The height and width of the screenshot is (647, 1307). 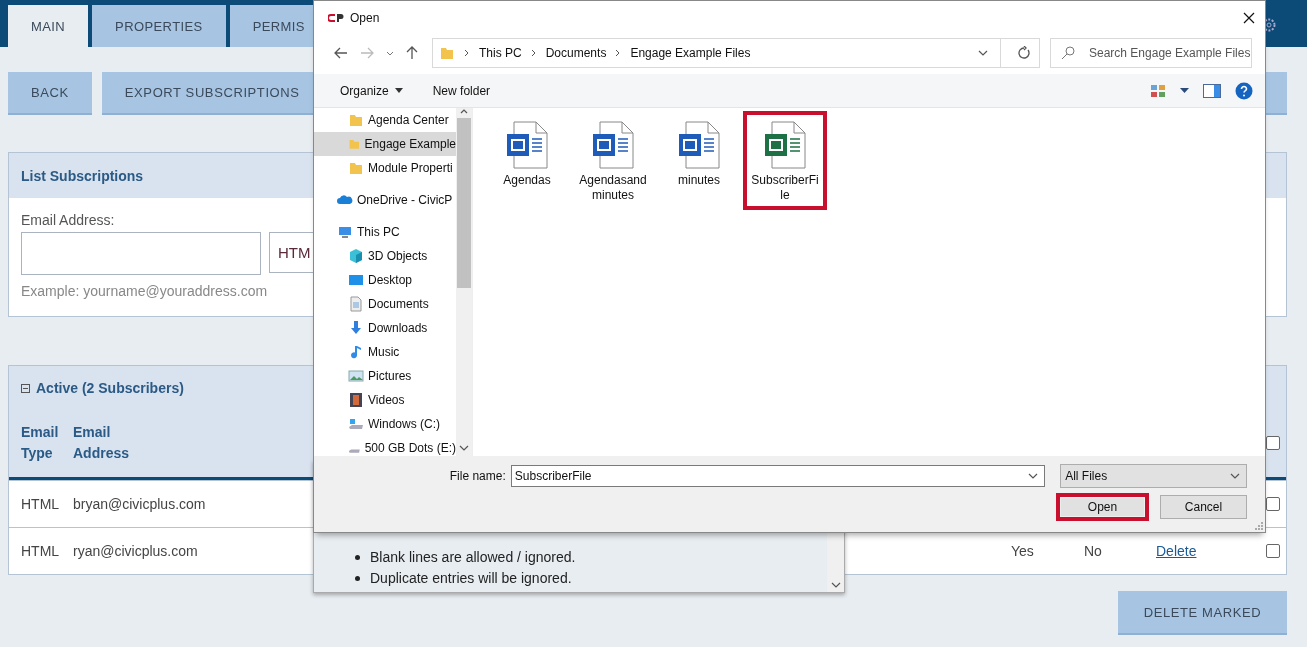 I want to click on preview-pane-icon, so click(x=1212, y=90).